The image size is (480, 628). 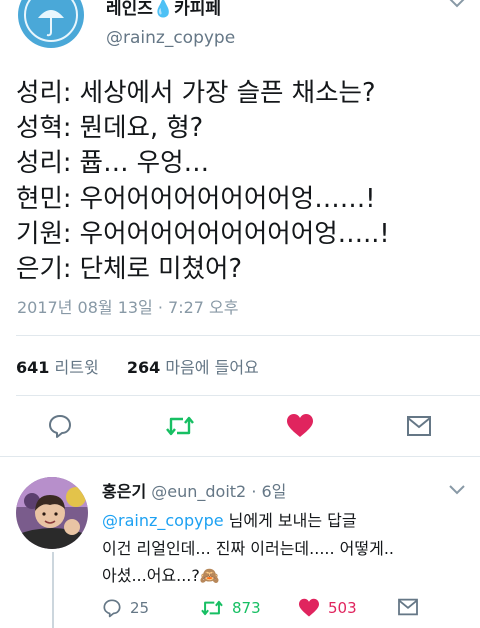 What do you see at coordinates (53, 590) in the screenshot?
I see `thread-line` at bounding box center [53, 590].